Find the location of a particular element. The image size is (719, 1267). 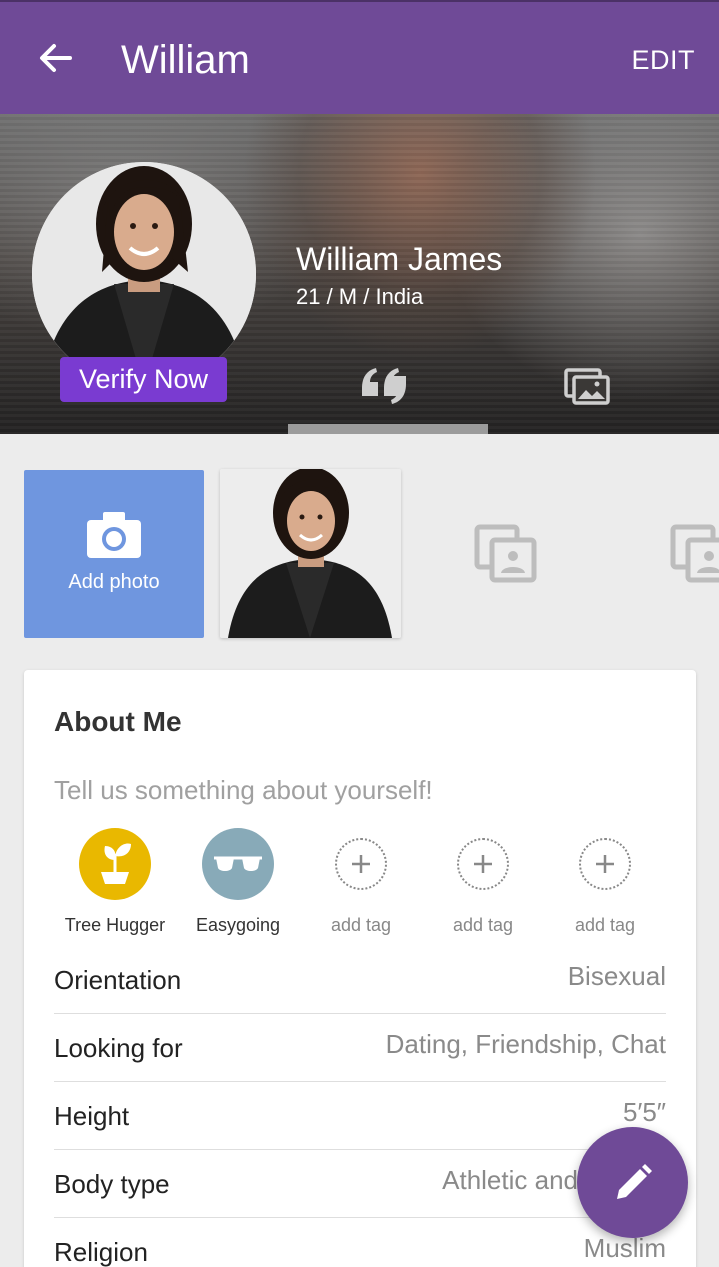

field-body-type: Body type Athletic and is located at coordinates (360, 1184).